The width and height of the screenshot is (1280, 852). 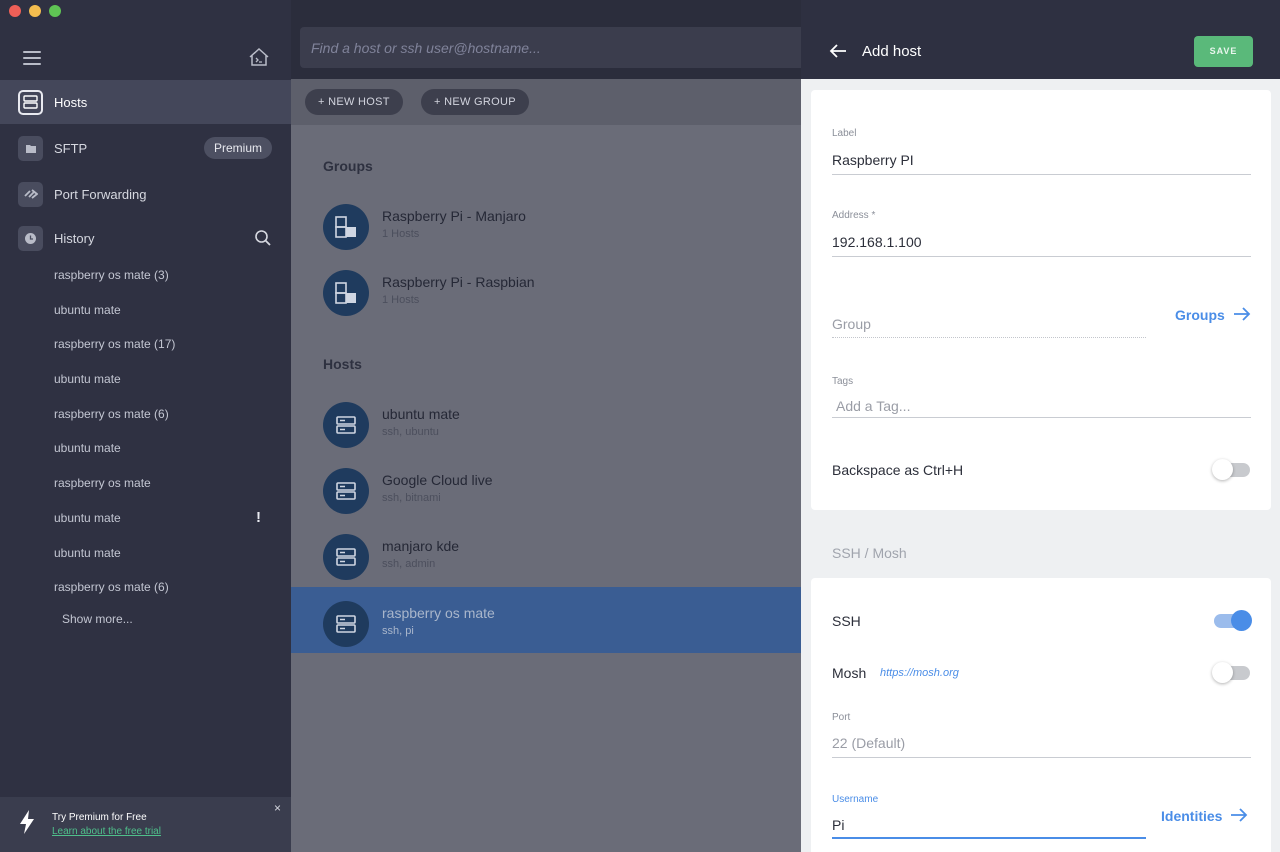 I want to click on minimize-window-button, so click(x=35, y=11).